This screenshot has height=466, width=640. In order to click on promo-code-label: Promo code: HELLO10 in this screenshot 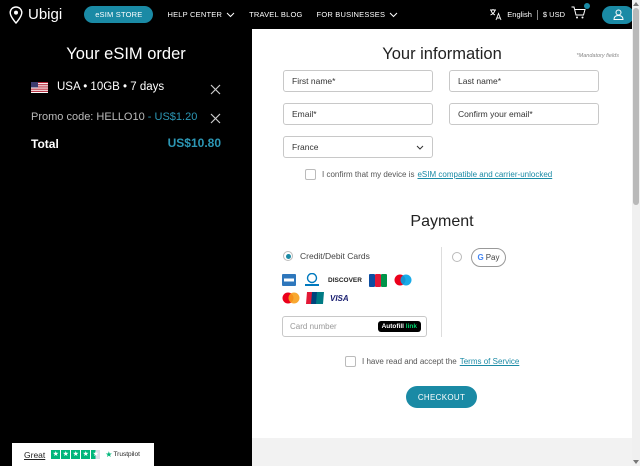, I will do `click(88, 117)`.